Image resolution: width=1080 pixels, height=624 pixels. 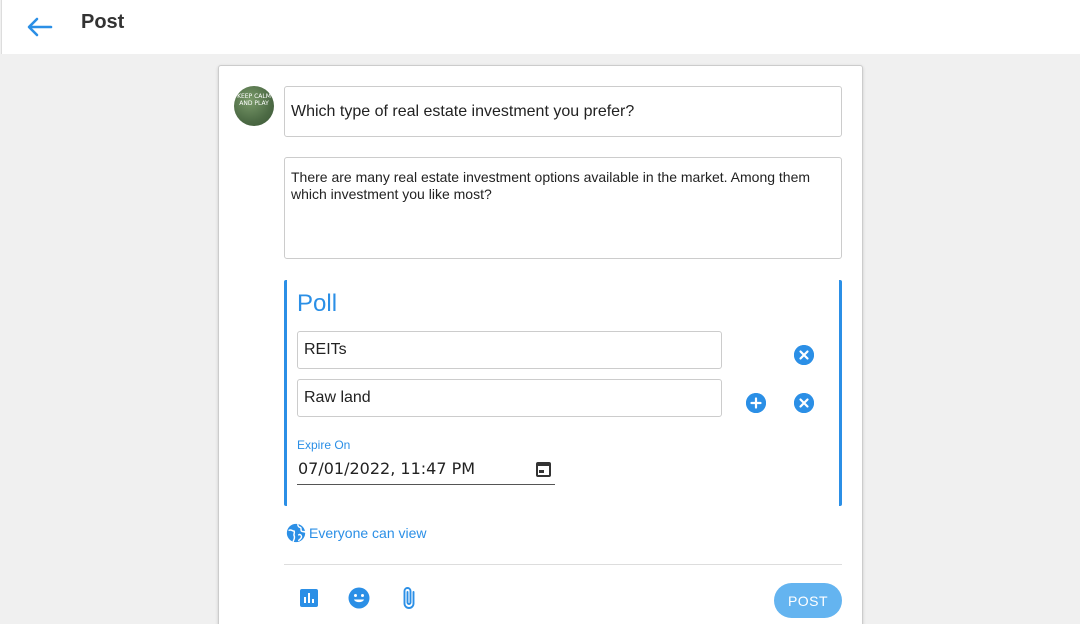 I want to click on page-title: Post, so click(x=103, y=22).